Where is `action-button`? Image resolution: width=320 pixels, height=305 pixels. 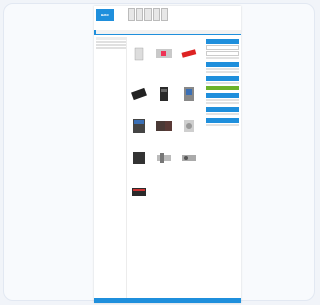
action-button is located at coordinates (222, 88).